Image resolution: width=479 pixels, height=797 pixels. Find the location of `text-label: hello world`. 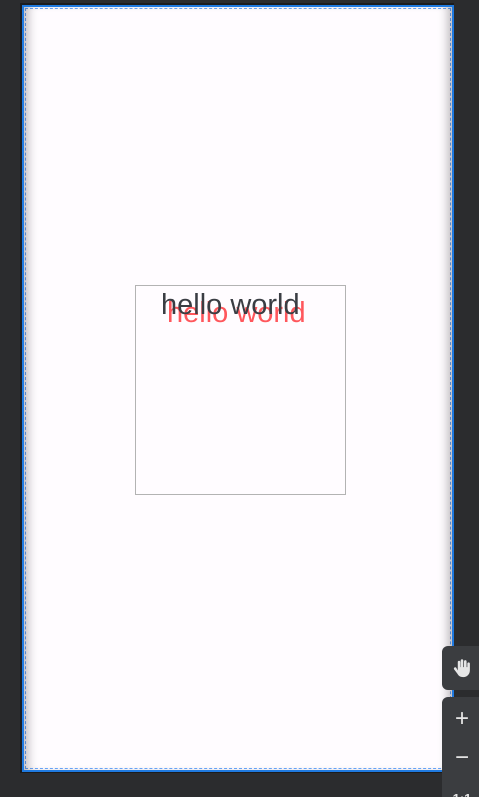

text-label: hello world is located at coordinates (230, 305).